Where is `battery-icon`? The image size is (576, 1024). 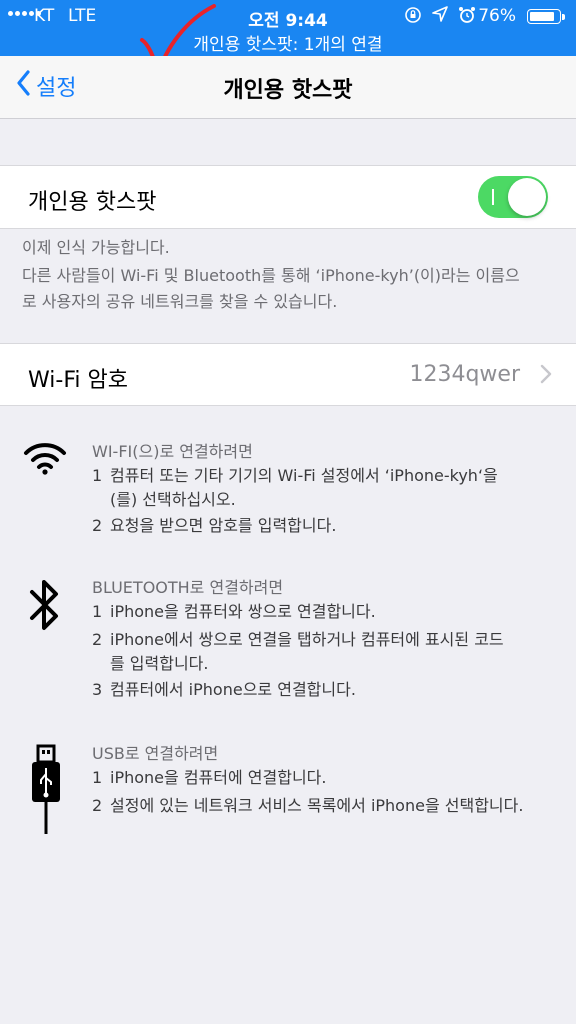 battery-icon is located at coordinates (546, 16).